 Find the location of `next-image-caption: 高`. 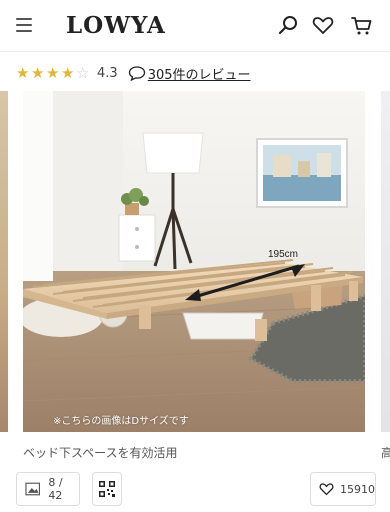

next-image-caption: 高 is located at coordinates (385, 453).